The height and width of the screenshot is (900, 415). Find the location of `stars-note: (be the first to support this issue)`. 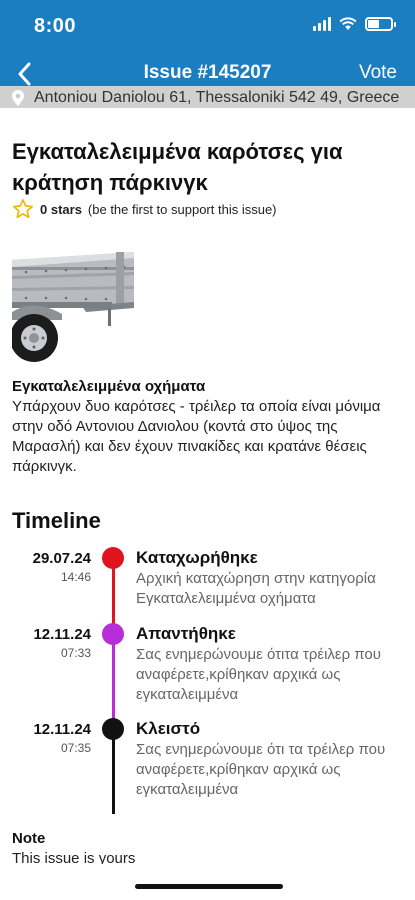

stars-note: (be the first to support this issue) is located at coordinates (182, 209).